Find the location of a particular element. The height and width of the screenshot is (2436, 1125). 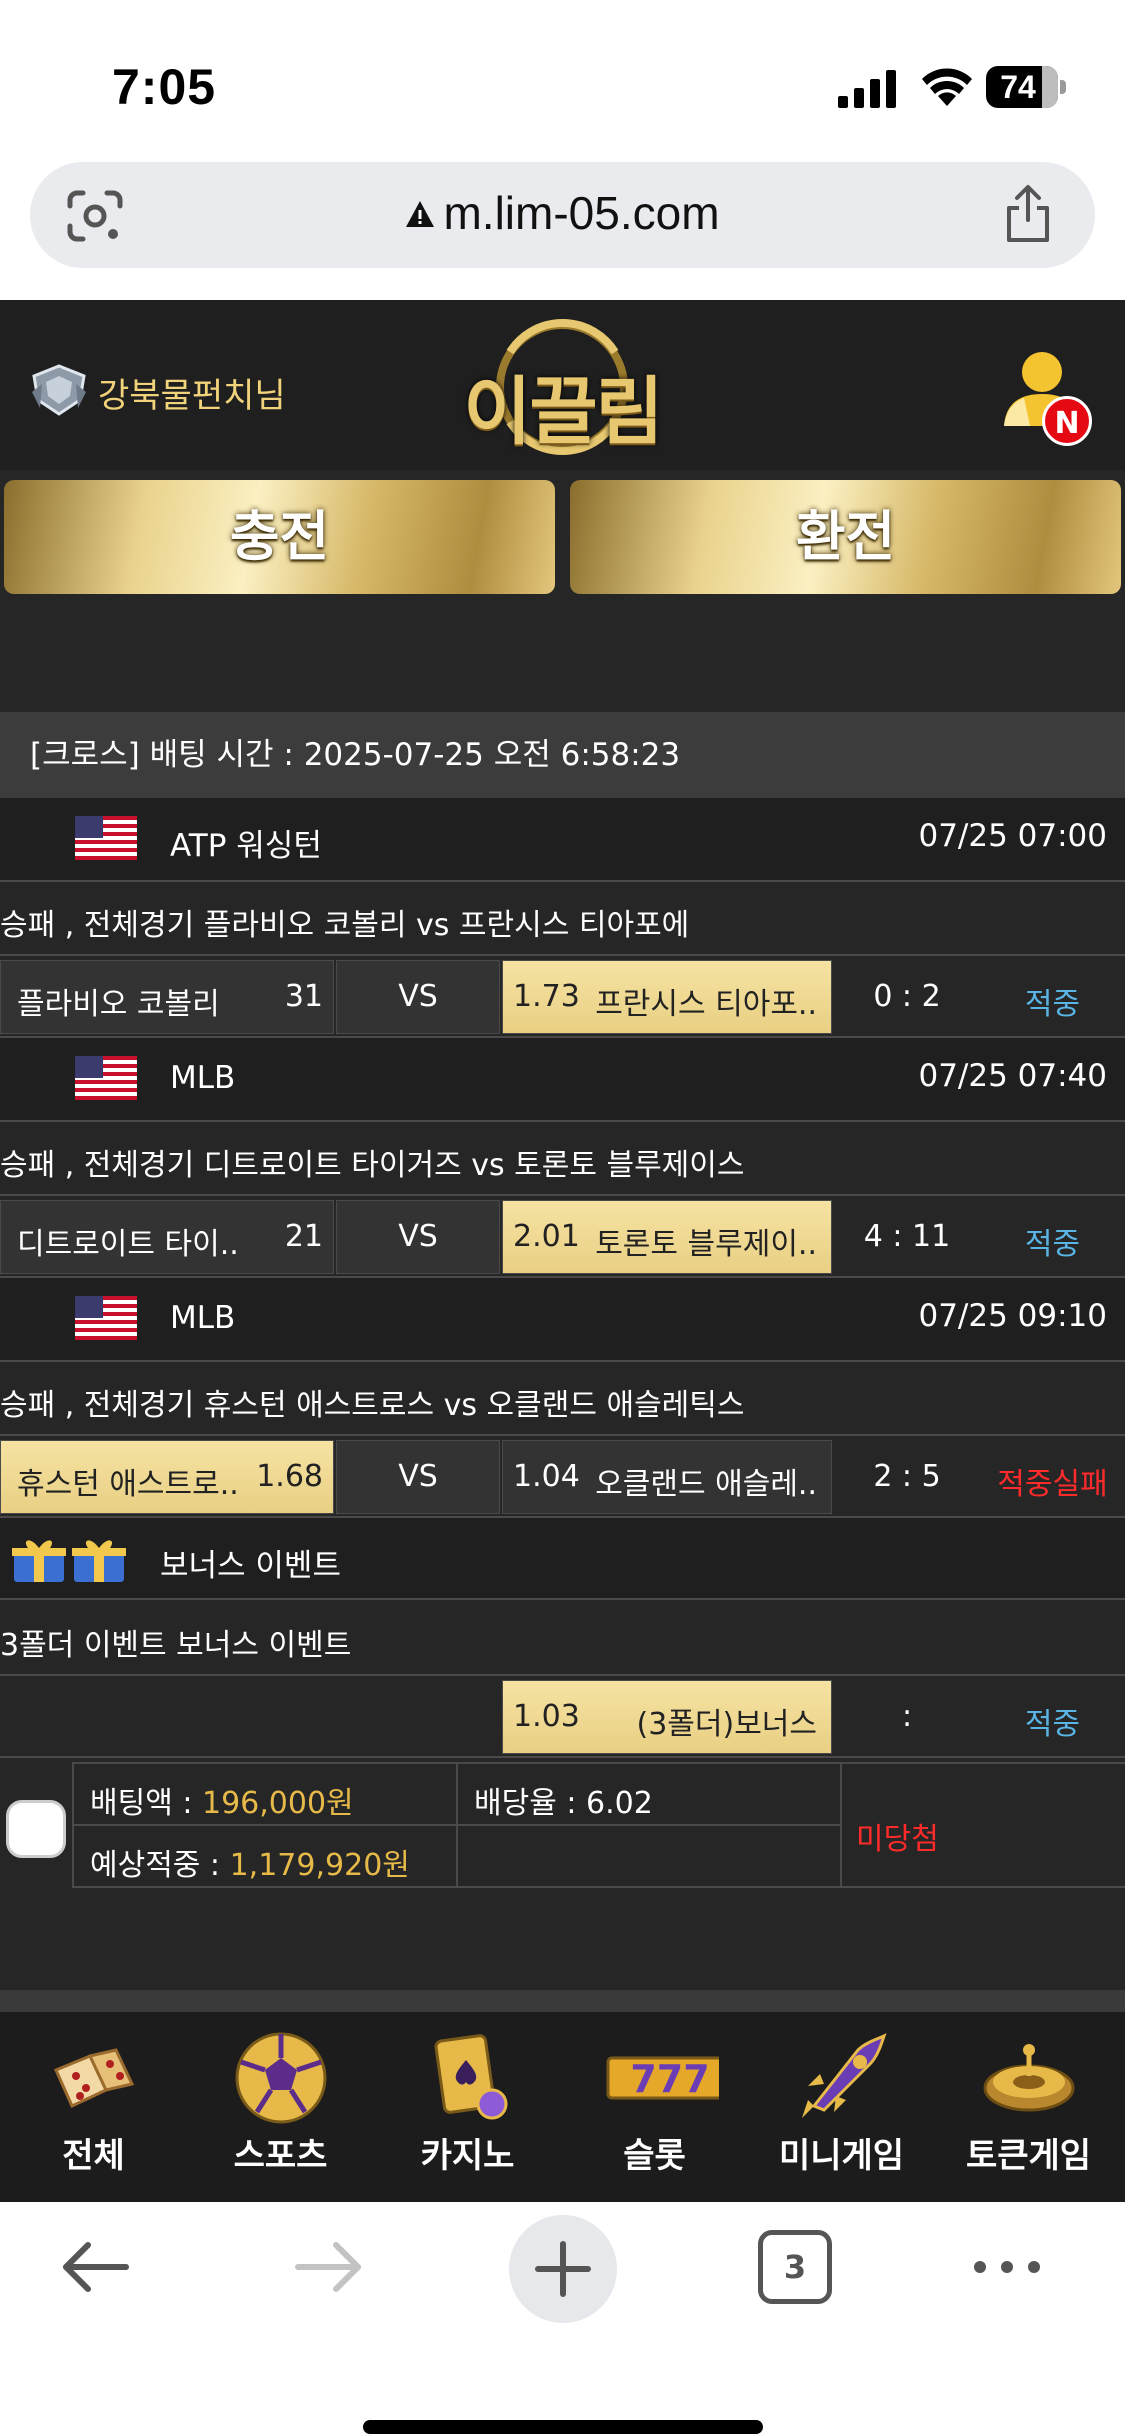

battery-icon: 74 is located at coordinates (1026, 87).